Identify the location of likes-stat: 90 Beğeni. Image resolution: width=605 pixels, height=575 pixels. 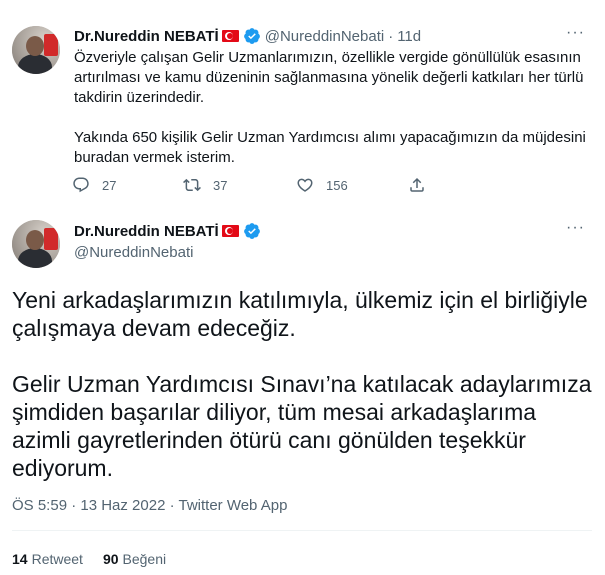
(134, 559).